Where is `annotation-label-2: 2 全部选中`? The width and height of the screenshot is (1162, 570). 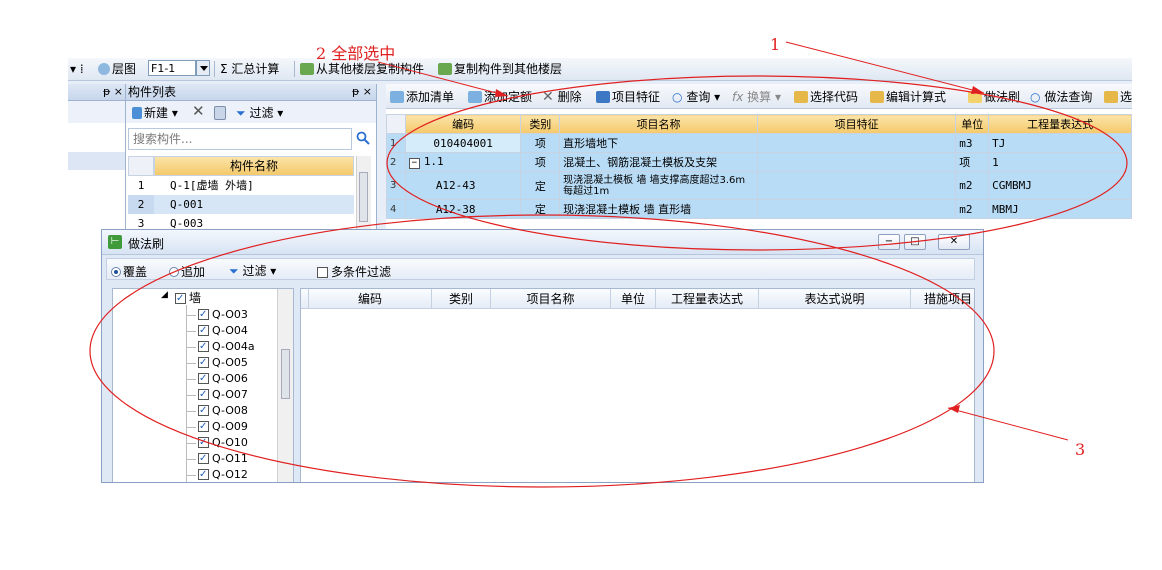
annotation-label-2: 2 全部选中 is located at coordinates (356, 53).